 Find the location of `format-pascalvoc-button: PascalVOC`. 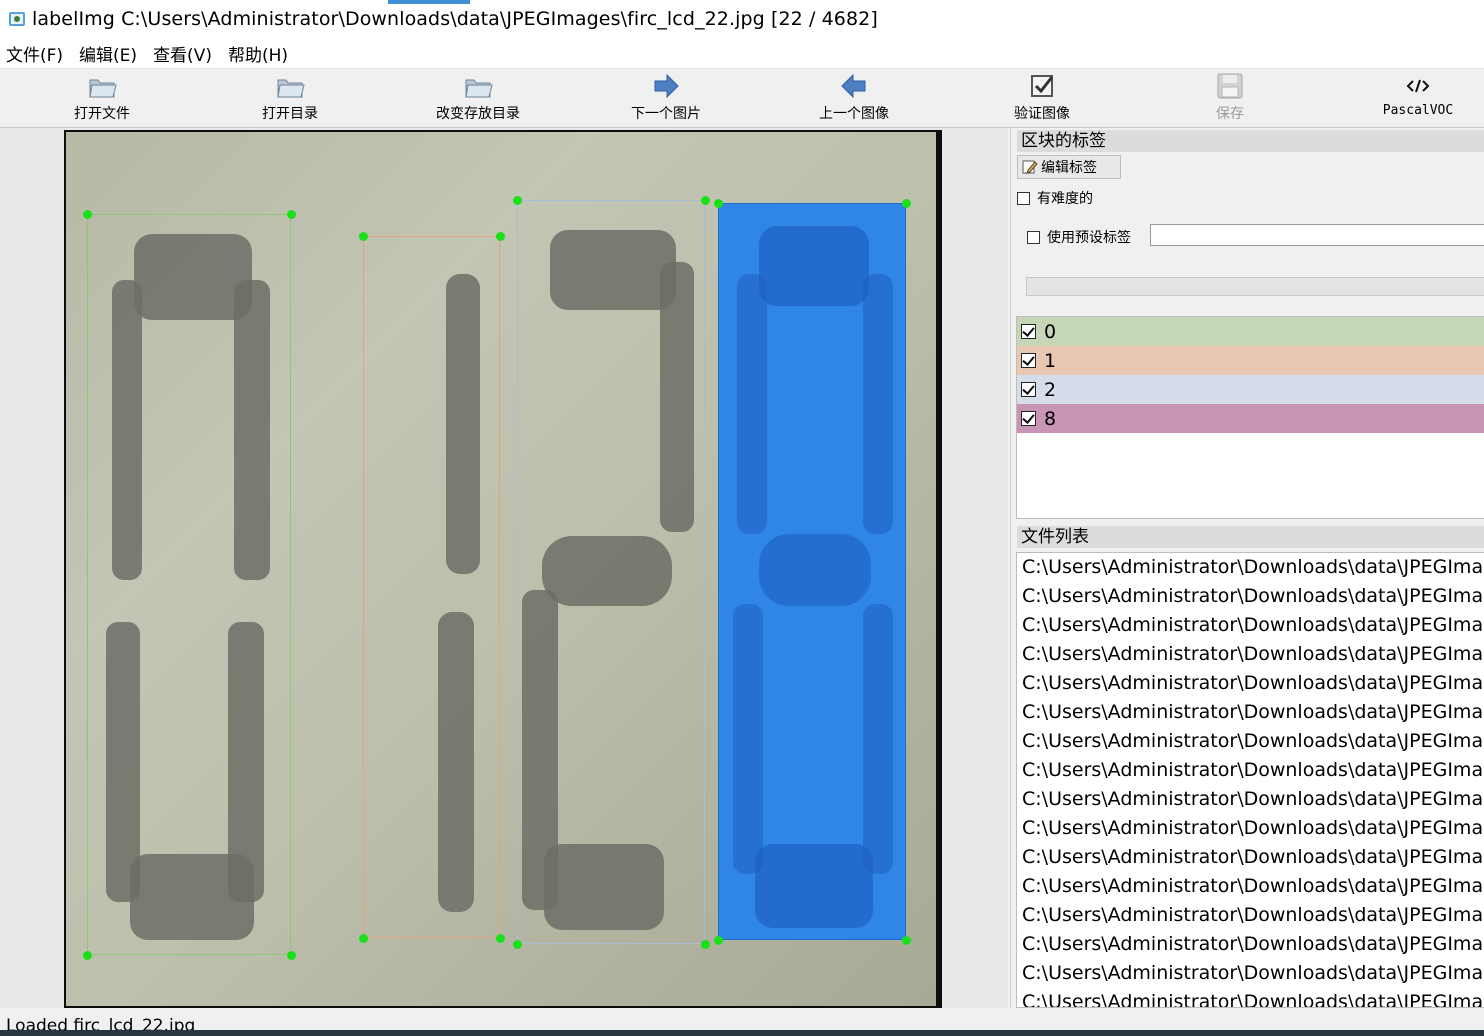

format-pascalvoc-button: PascalVOC is located at coordinates (1416, 98).